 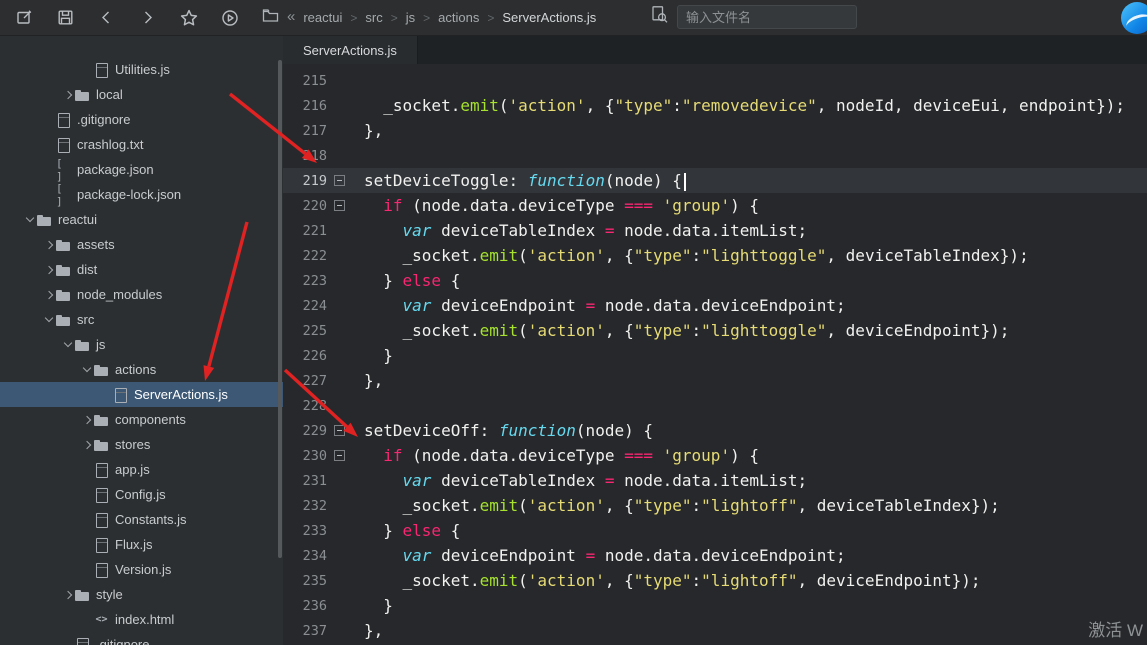 I want to click on tab-bar: ServerActions.js, so click(x=715, y=50).